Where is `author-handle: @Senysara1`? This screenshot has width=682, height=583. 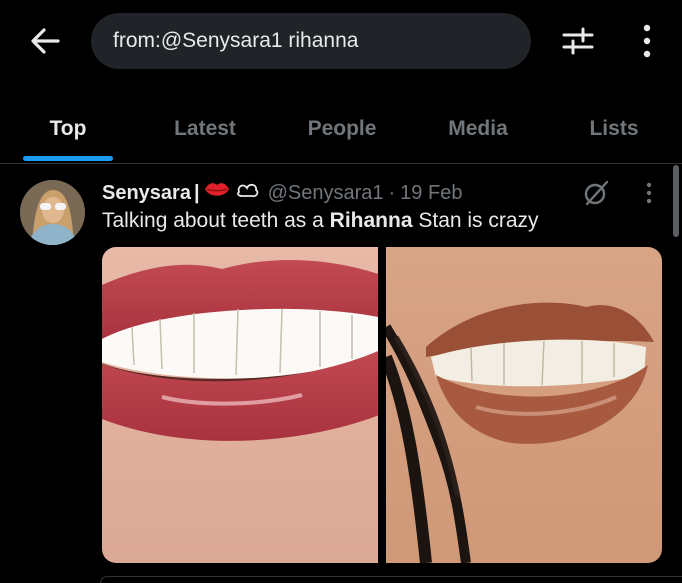
author-handle: @Senysara1 is located at coordinates (326, 193).